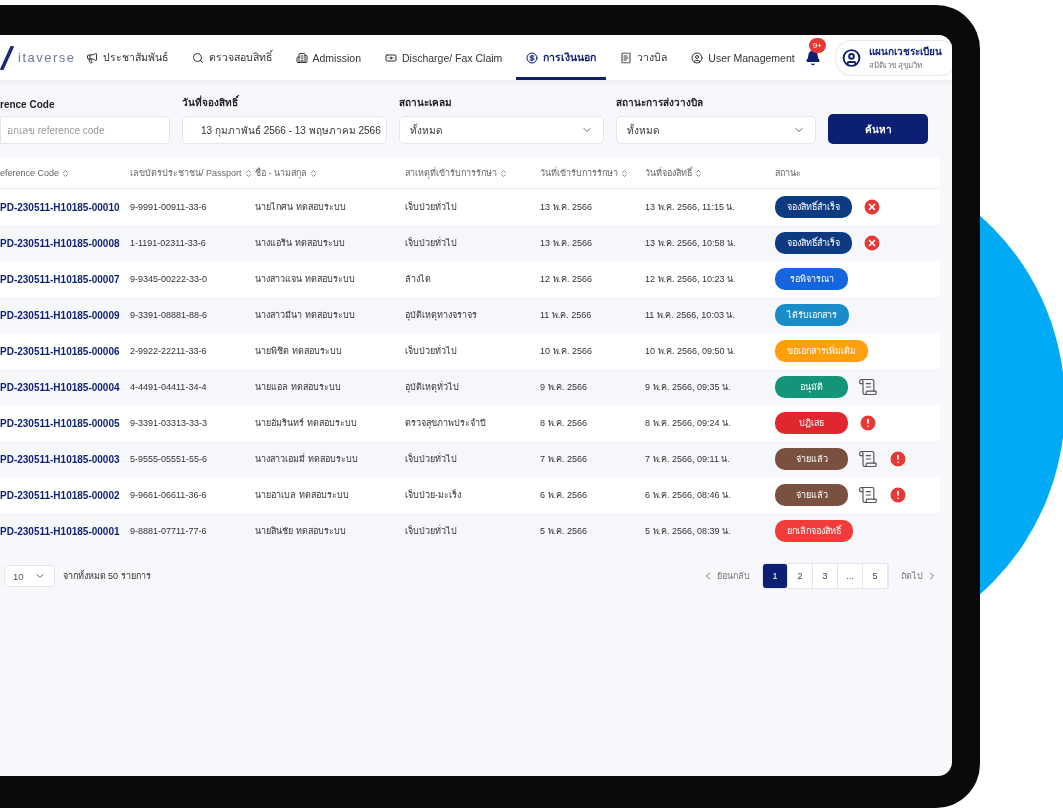 The height and width of the screenshot is (810, 1063). I want to click on search-button: ค้นหา, so click(878, 129).